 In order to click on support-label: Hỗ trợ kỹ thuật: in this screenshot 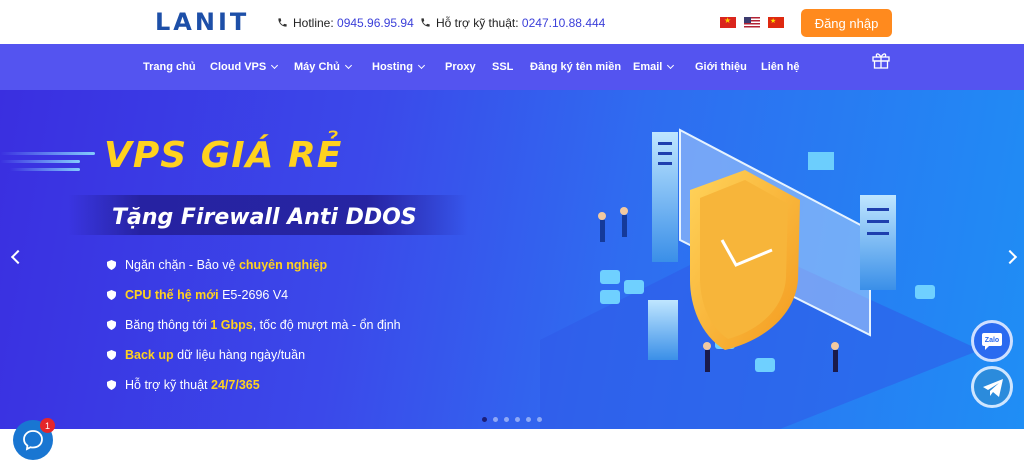, I will do `click(477, 23)`.